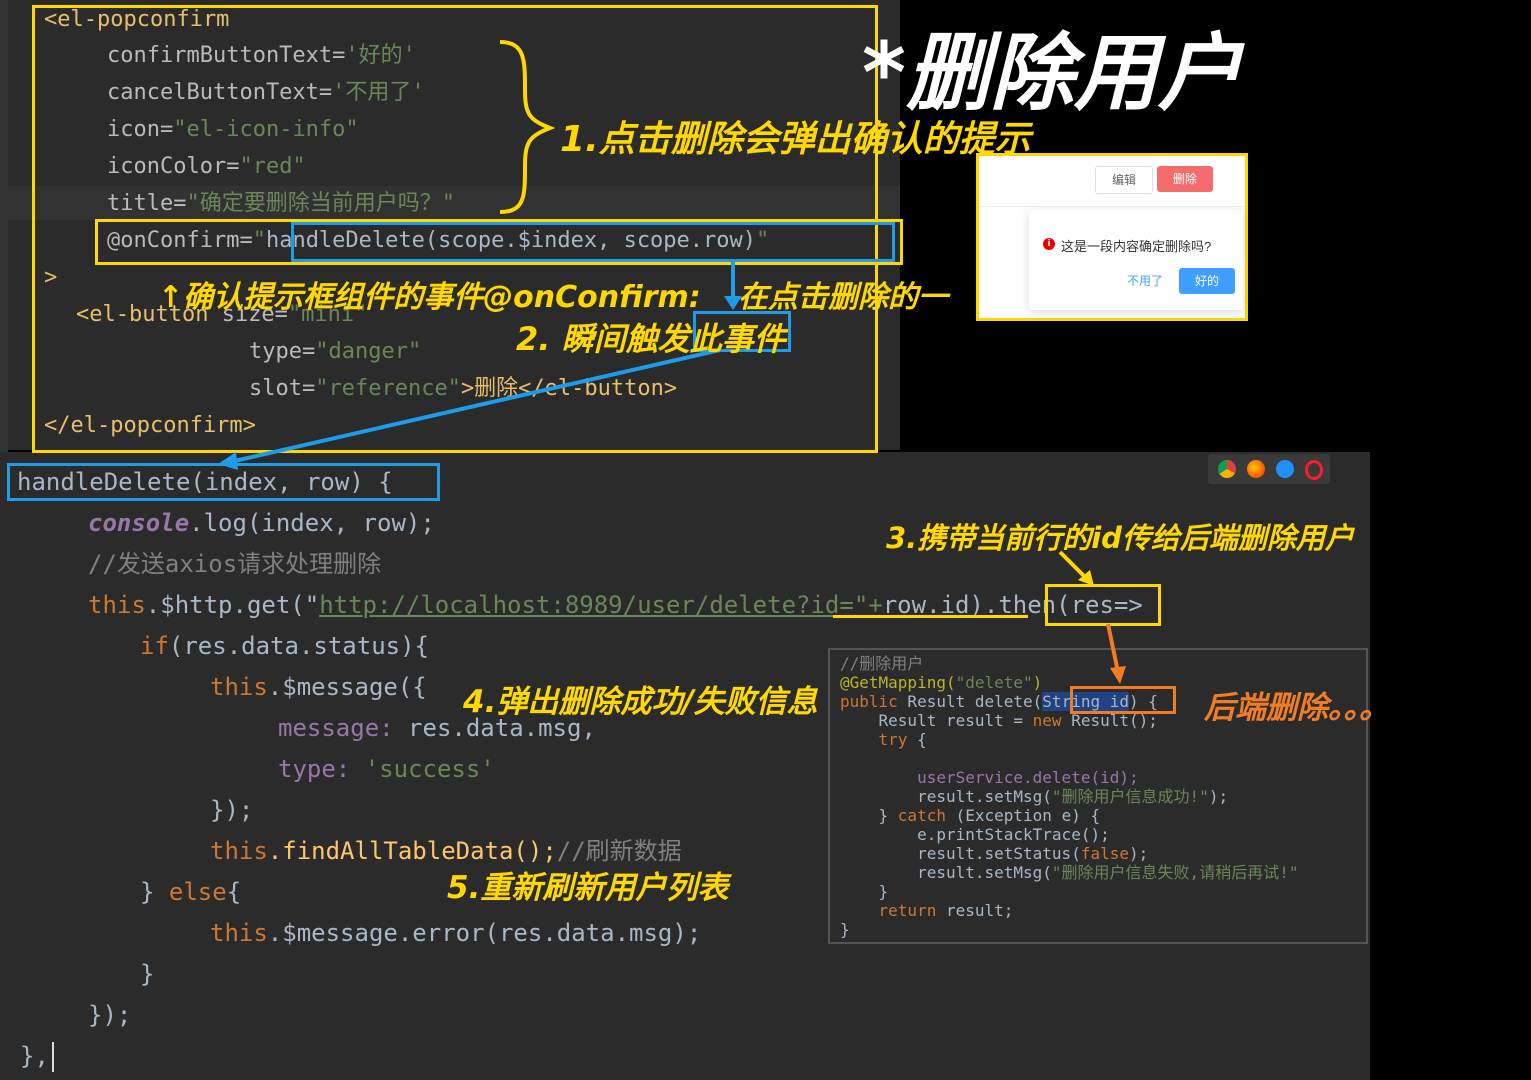  What do you see at coordinates (228, 461) in the screenshot?
I see `diagonal-arrow-head` at bounding box center [228, 461].